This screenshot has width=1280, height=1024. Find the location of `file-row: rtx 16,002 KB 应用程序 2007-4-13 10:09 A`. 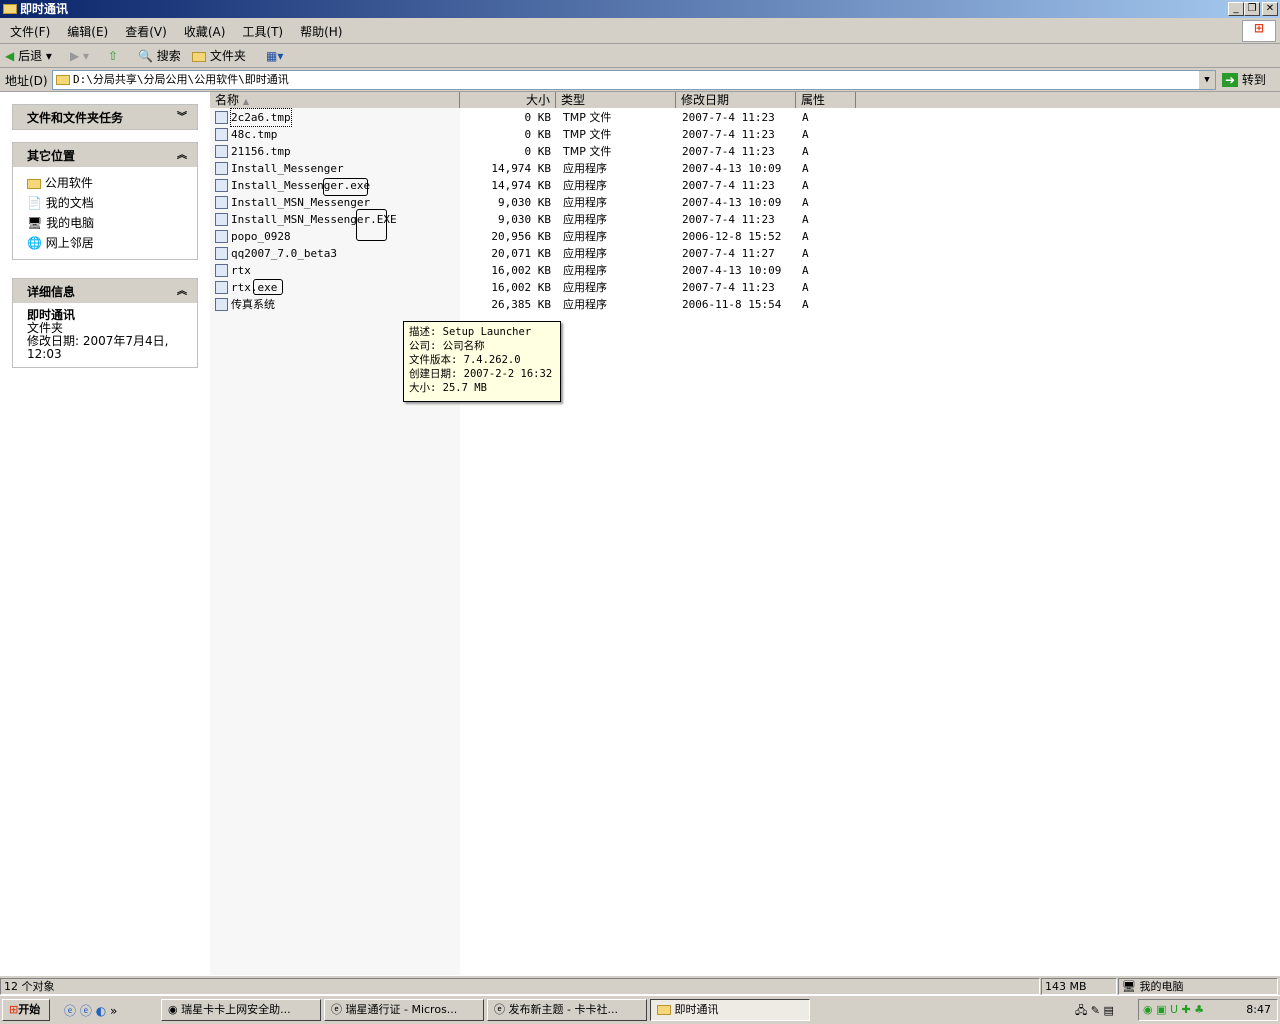

file-row: rtx 16,002 KB 应用程序 2007-4-13 10:09 A is located at coordinates (535, 270).